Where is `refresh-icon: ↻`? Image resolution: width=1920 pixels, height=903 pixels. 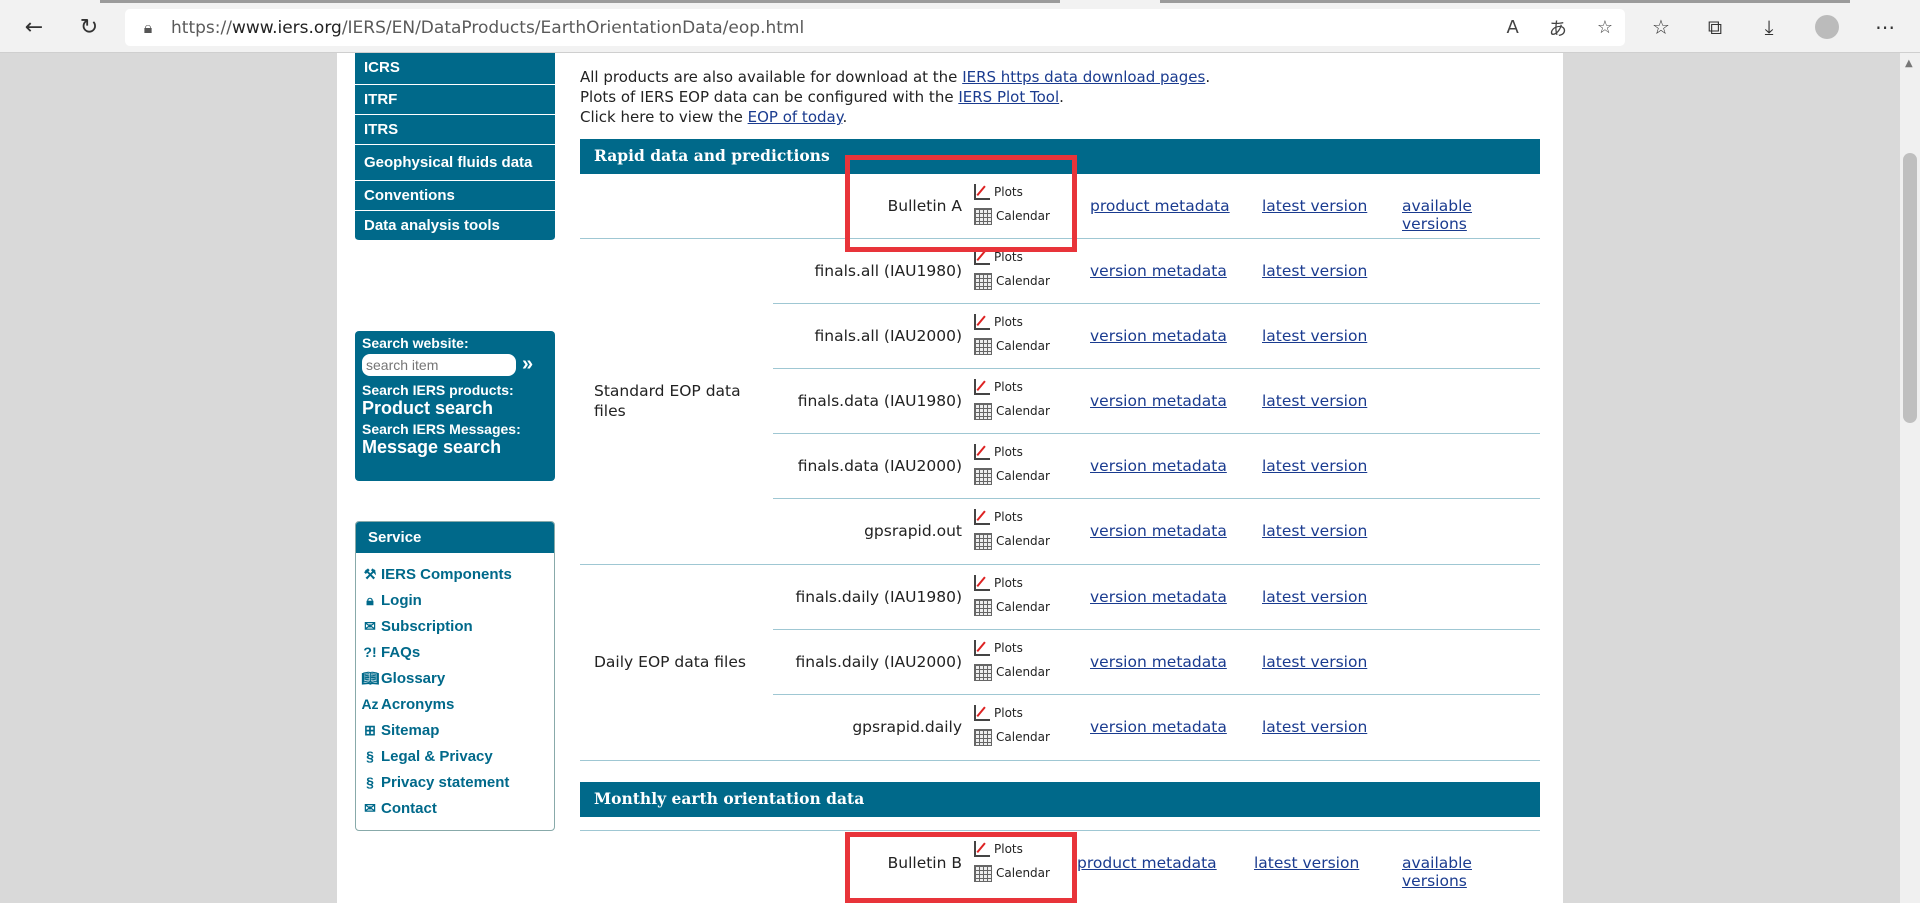
refresh-icon: ↻ is located at coordinates (89, 27).